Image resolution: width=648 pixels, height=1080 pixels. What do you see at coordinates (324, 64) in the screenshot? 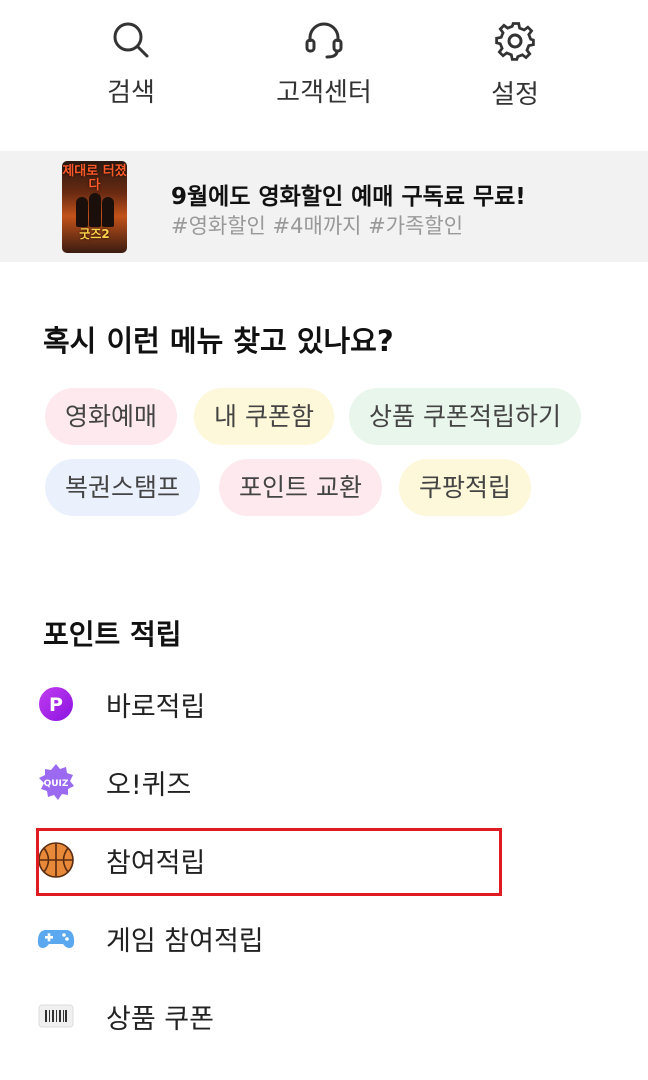
I see `customer-center-button: 고객센터` at bounding box center [324, 64].